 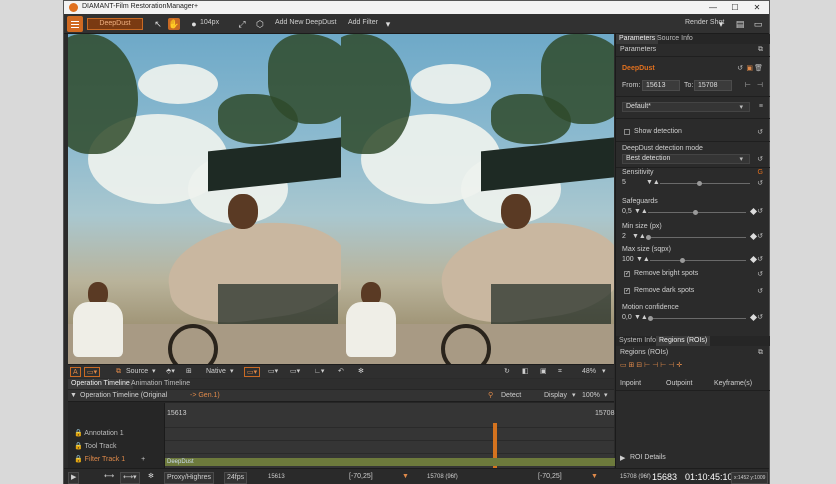 What do you see at coordinates (757, 7) in the screenshot?
I see `close-icon: ✕` at bounding box center [757, 7].